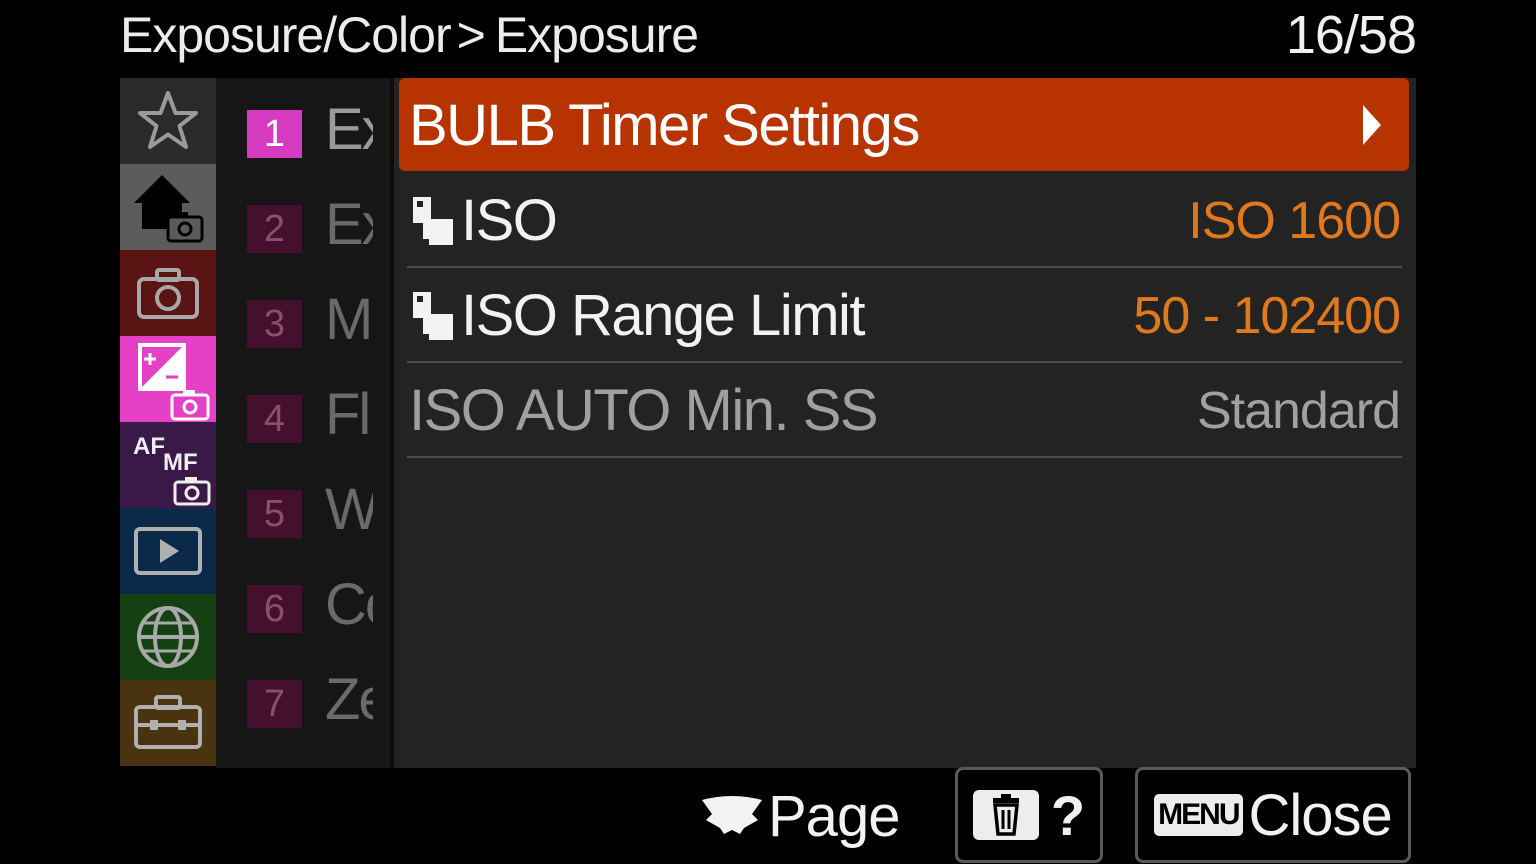 The image size is (1536, 864). What do you see at coordinates (286, 35) in the screenshot?
I see `breadcrumb-parent: Exposure/Color` at bounding box center [286, 35].